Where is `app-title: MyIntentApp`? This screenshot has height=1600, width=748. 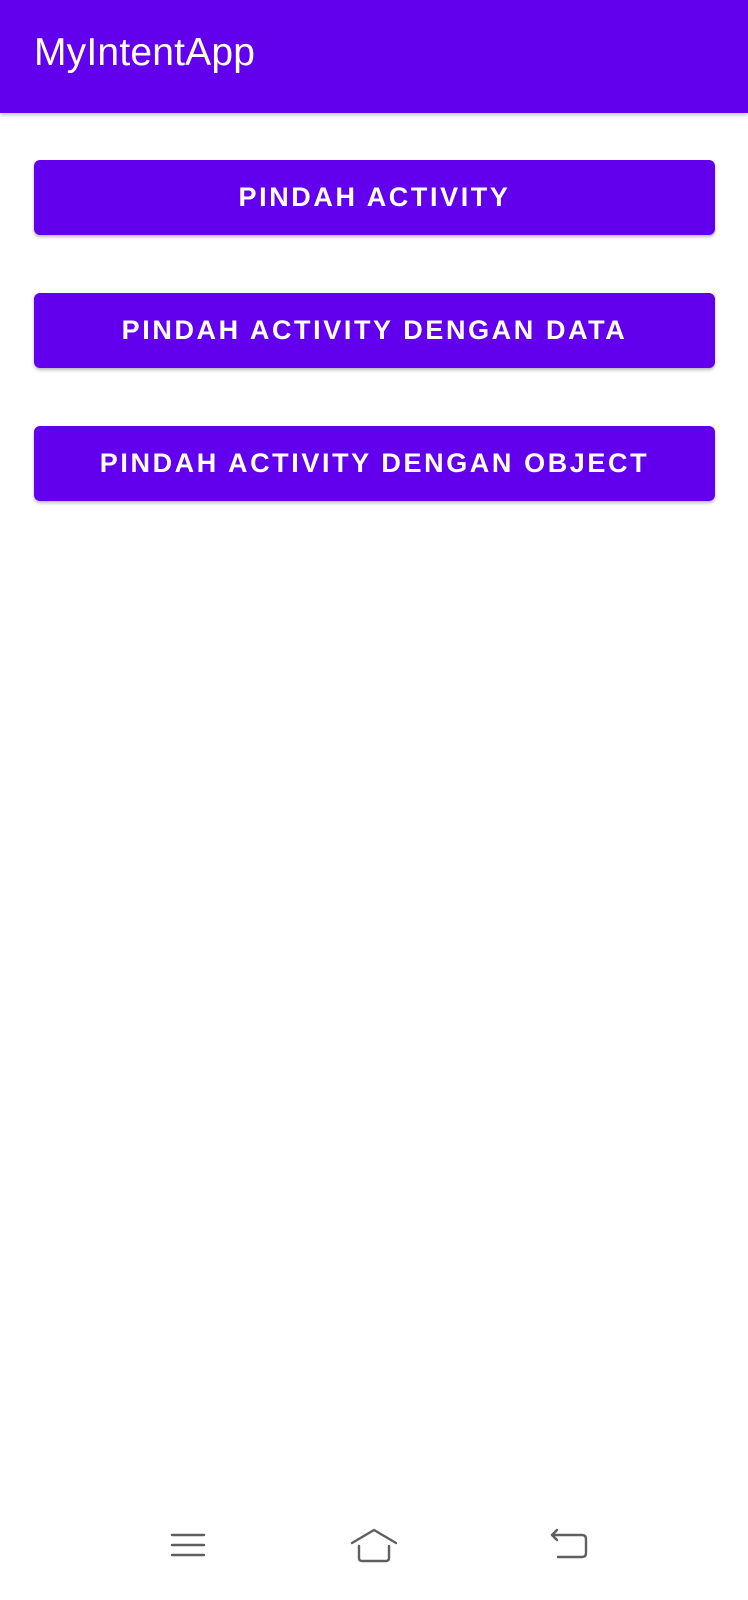 app-title: MyIntentApp is located at coordinates (145, 52).